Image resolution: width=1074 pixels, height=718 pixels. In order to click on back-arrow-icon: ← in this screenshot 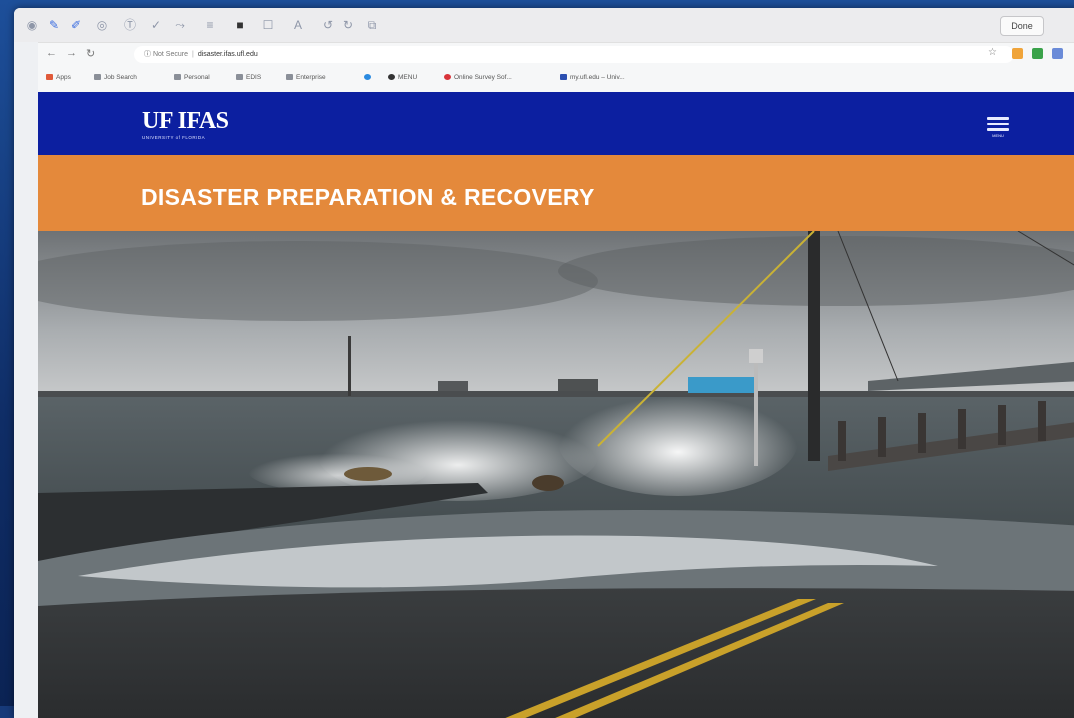, I will do `click(51, 53)`.